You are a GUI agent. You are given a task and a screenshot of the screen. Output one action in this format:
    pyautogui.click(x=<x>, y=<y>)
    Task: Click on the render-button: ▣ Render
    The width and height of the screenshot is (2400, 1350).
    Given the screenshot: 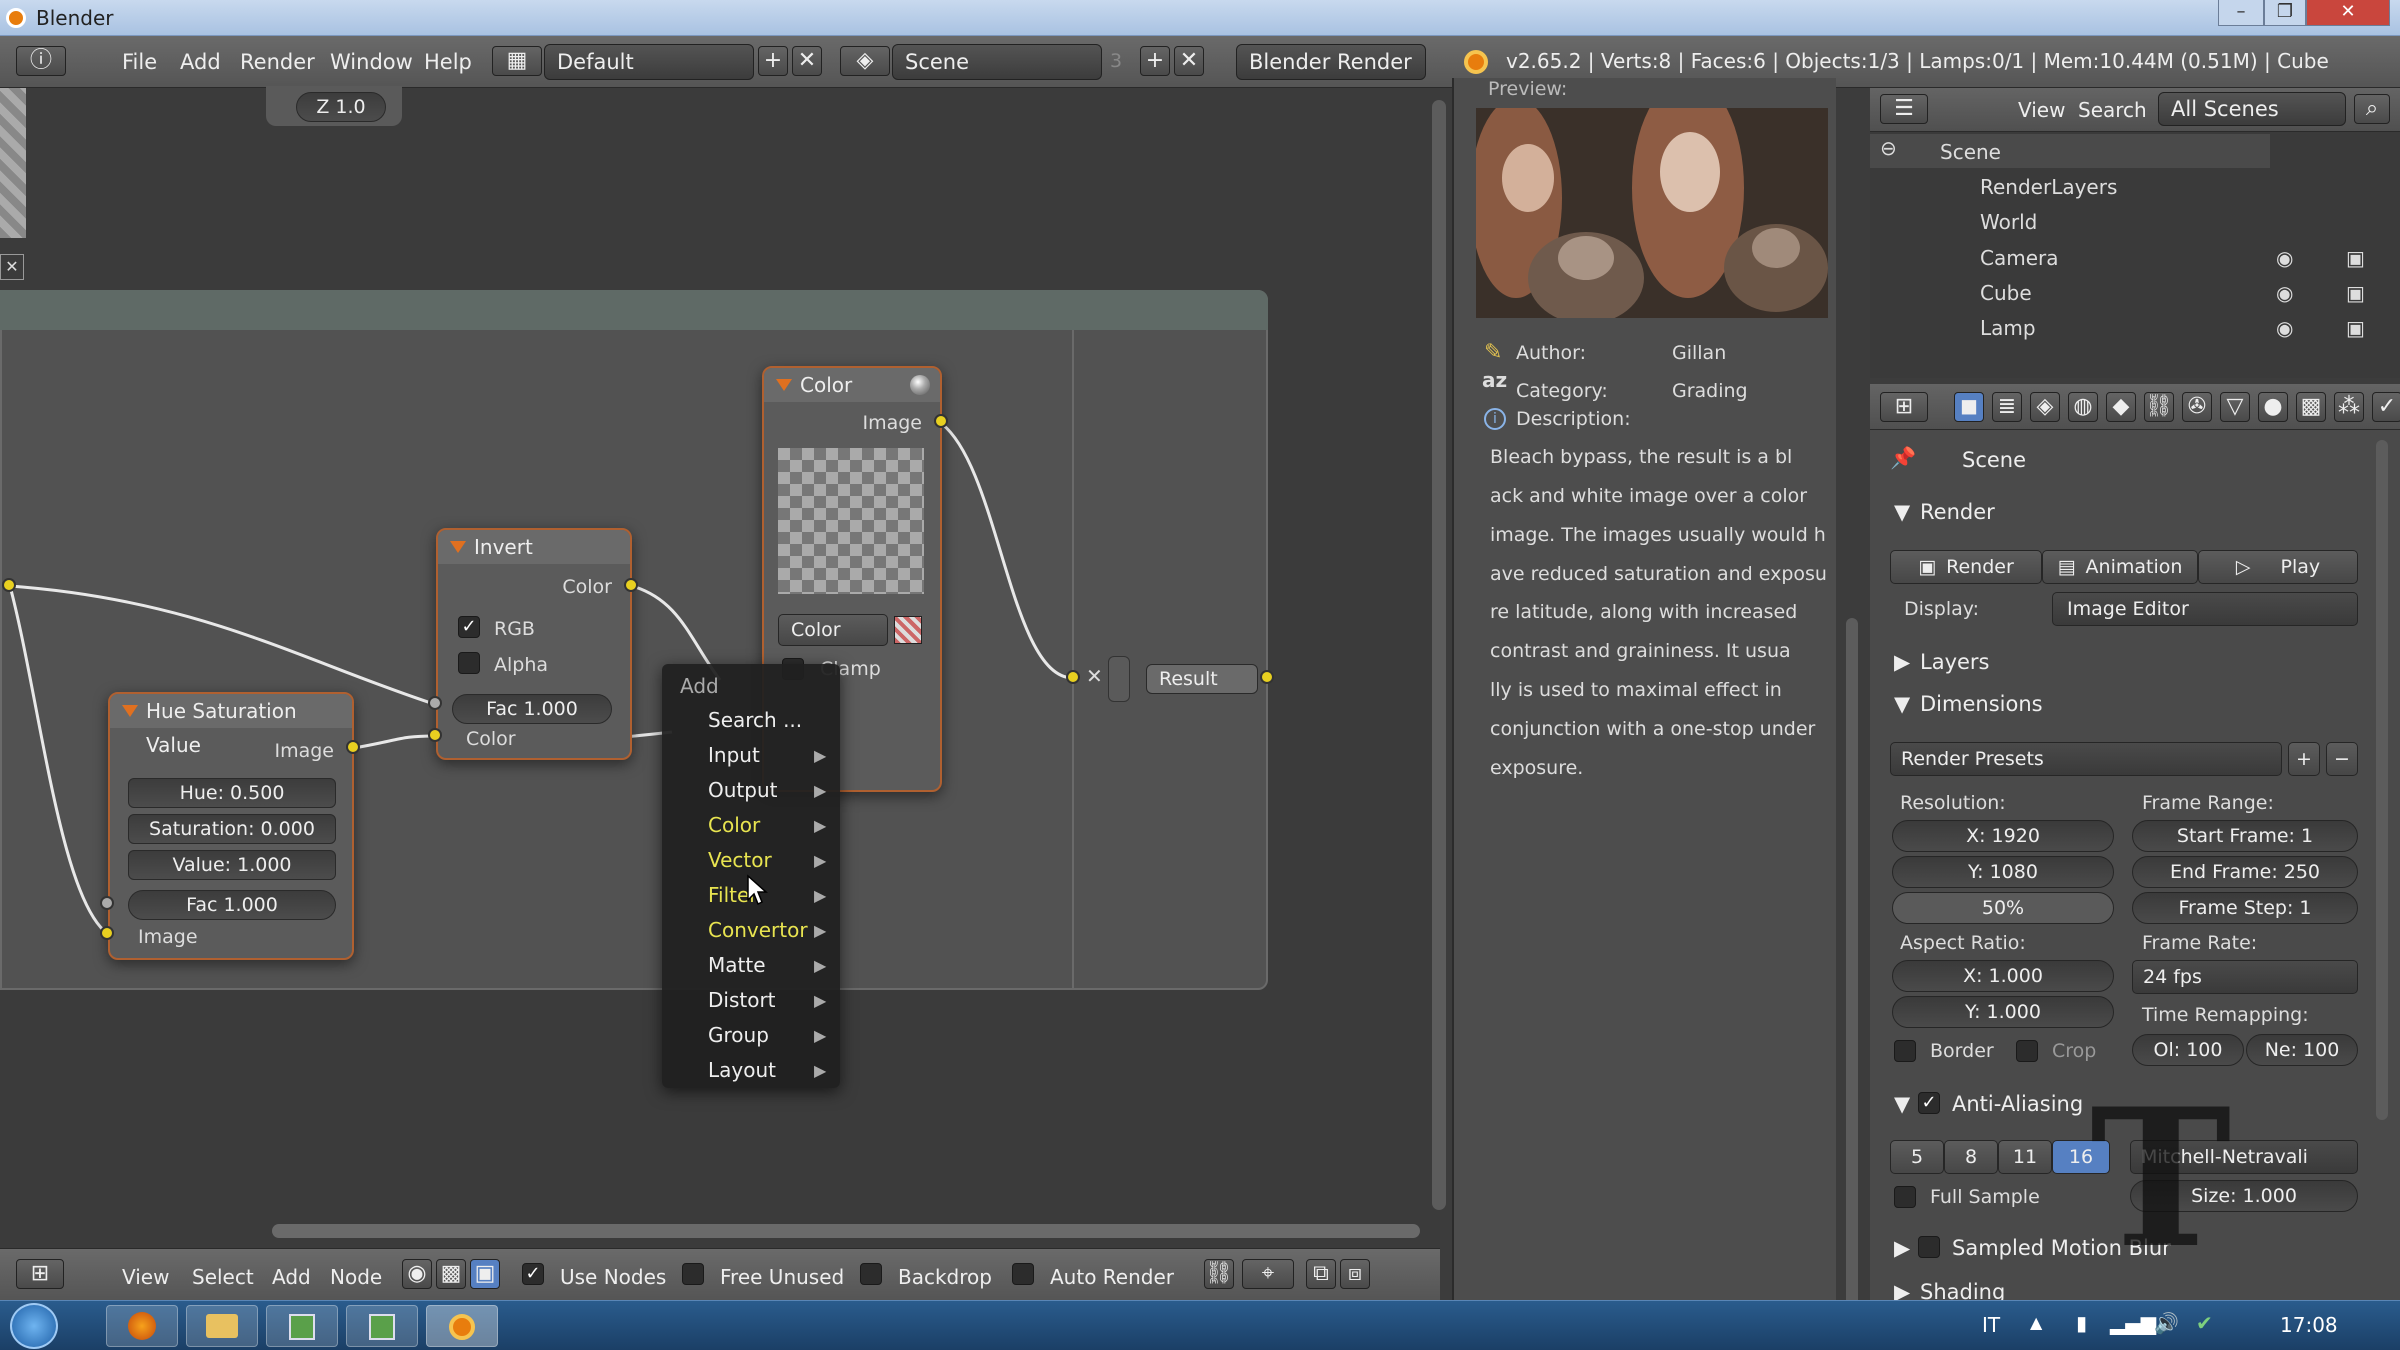 What is the action you would take?
    pyautogui.click(x=1966, y=567)
    